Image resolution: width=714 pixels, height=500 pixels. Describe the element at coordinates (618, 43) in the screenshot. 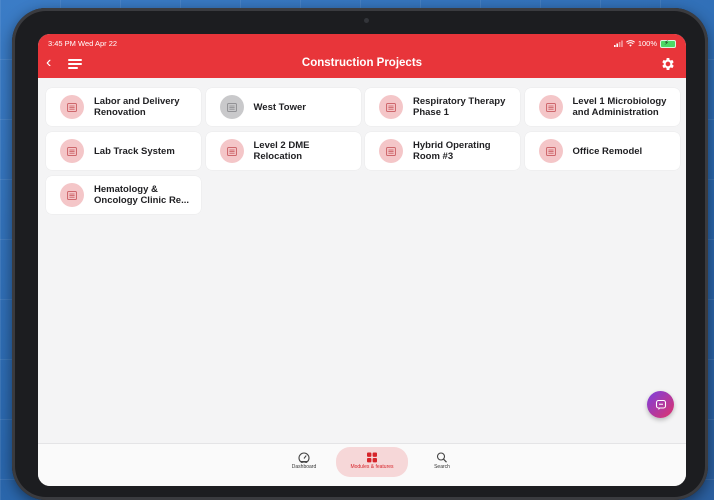

I see `signal-icon` at that location.